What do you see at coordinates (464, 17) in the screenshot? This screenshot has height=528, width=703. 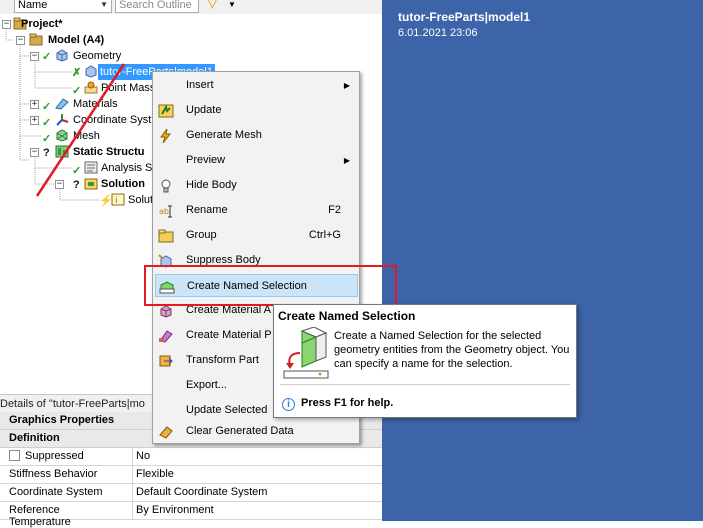 I see `model-title: tutor-FreeParts|model1` at bounding box center [464, 17].